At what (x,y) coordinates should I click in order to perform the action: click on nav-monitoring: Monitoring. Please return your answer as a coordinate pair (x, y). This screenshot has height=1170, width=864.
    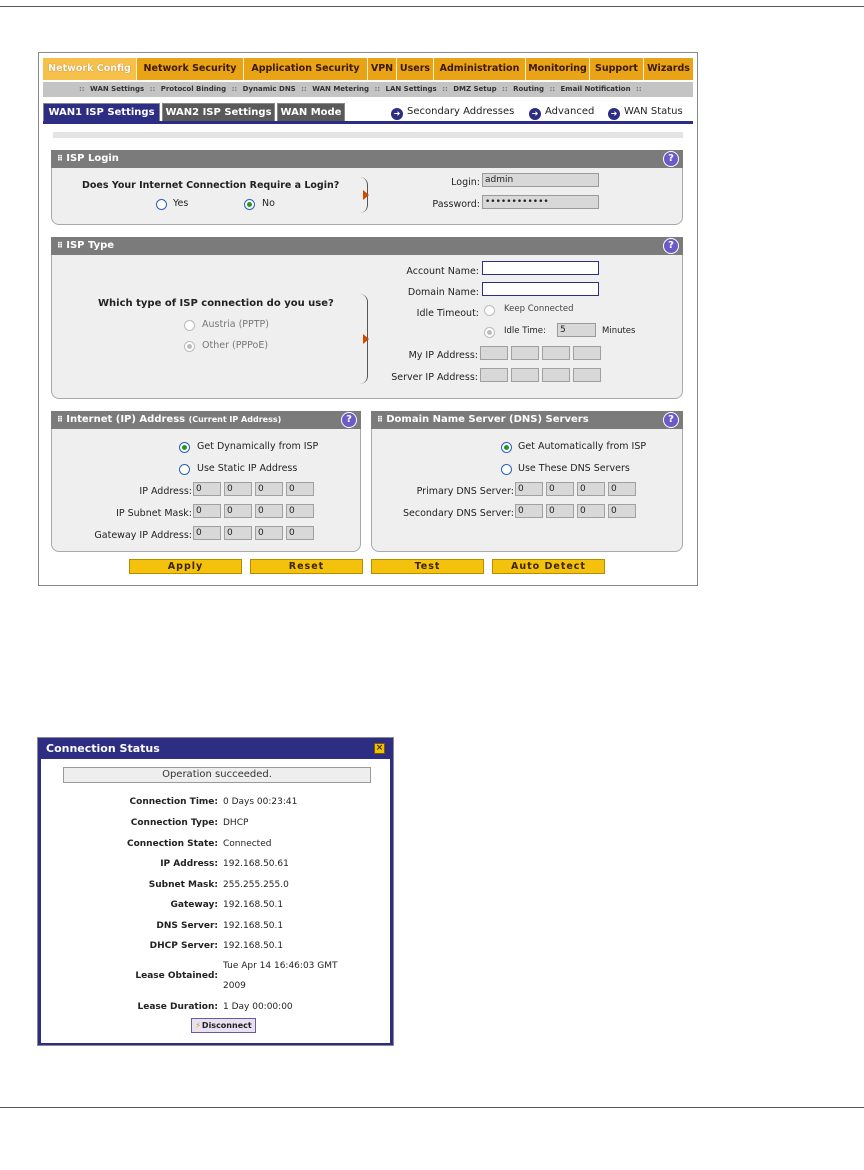
    Looking at the image, I should click on (558, 69).